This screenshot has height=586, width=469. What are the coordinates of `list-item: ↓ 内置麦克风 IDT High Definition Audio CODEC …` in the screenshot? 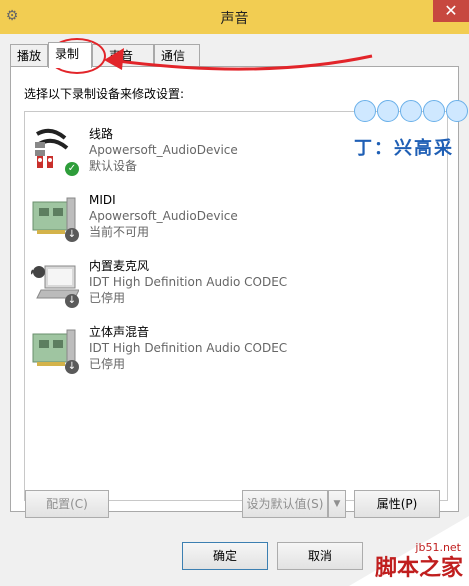 It's located at (235, 284).